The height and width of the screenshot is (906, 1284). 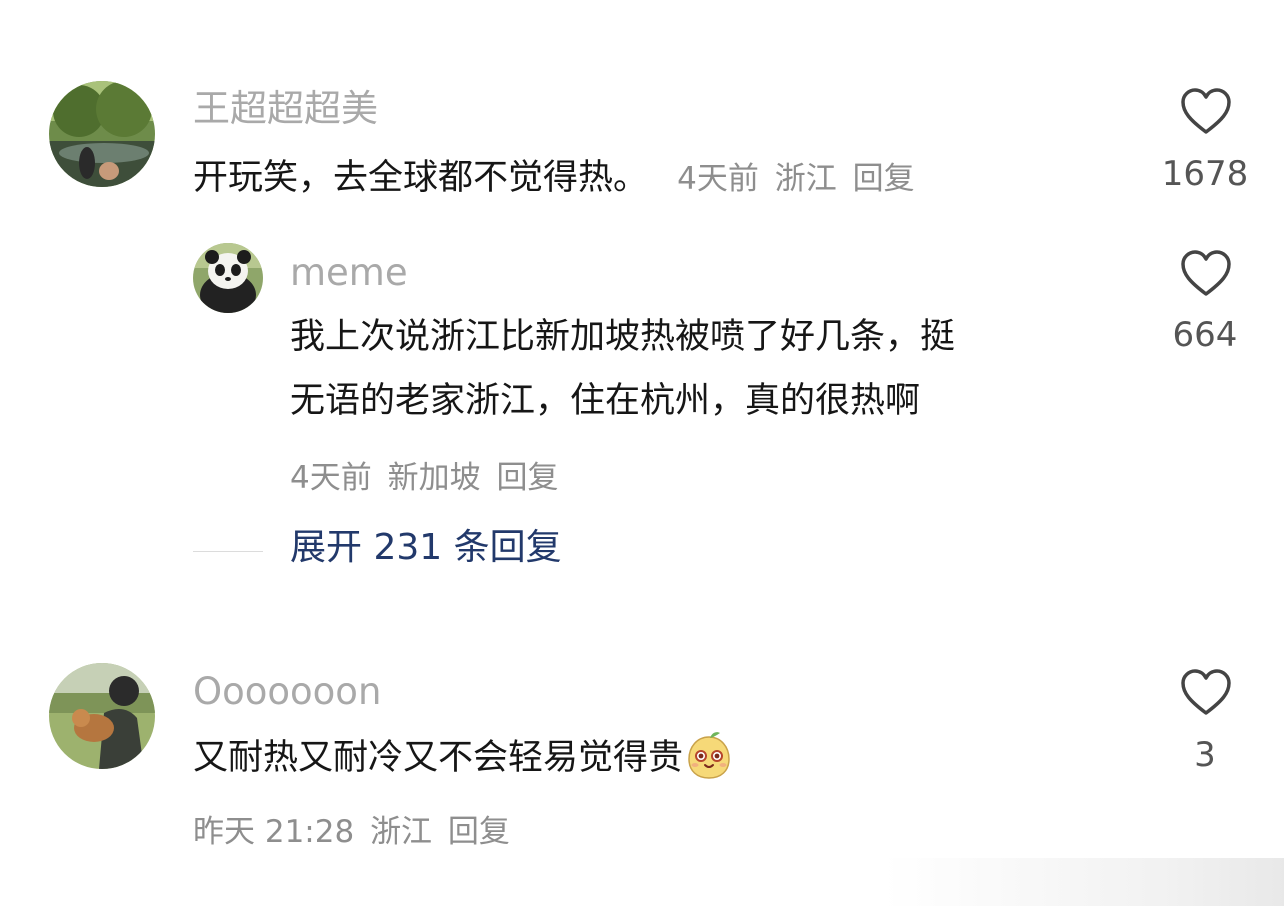 I want to click on like-count: 1678, so click(x=1205, y=174).